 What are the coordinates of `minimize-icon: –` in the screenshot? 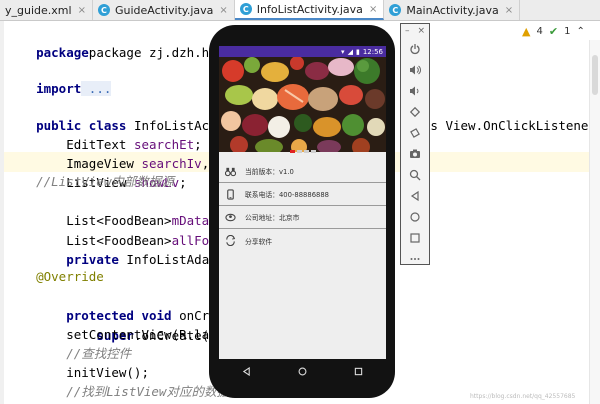 It's located at (407, 31).